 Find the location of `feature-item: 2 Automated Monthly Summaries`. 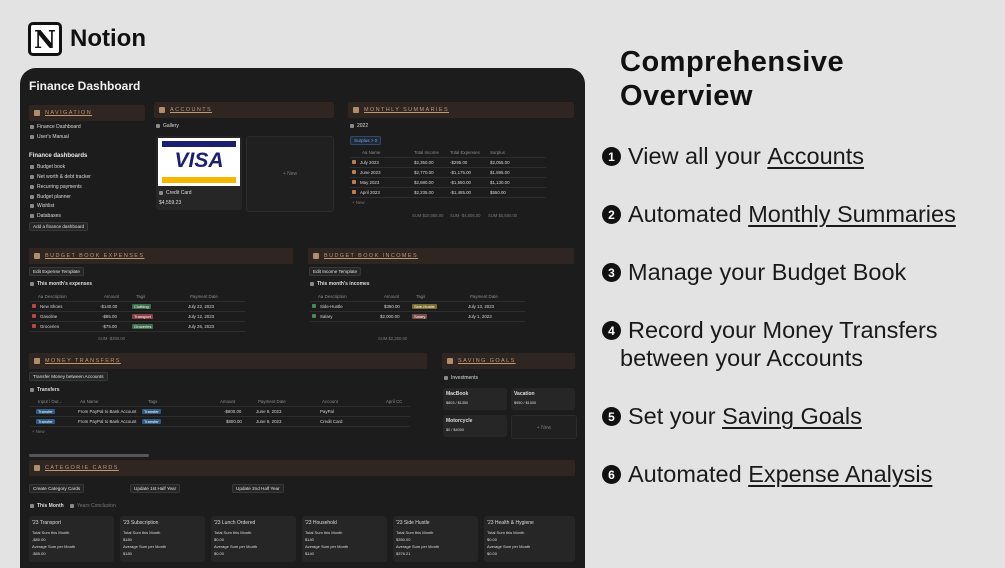

feature-item: 2 Automated Monthly Summaries is located at coordinates (779, 214).